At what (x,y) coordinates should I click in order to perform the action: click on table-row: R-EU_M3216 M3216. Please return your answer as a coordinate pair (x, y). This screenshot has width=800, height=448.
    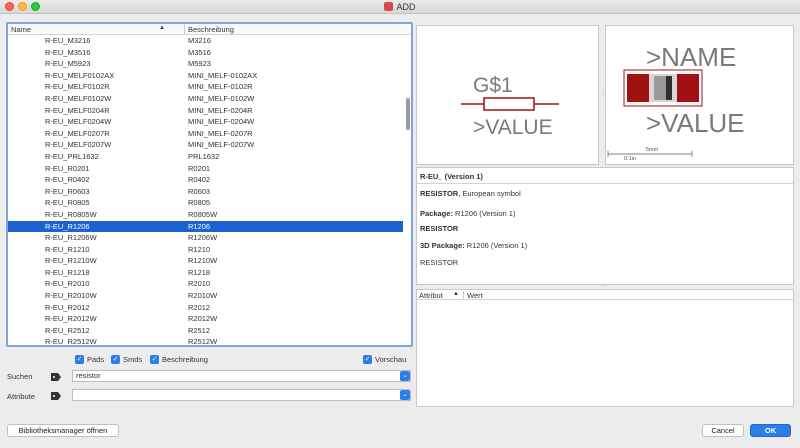
    Looking at the image, I should click on (205, 41).